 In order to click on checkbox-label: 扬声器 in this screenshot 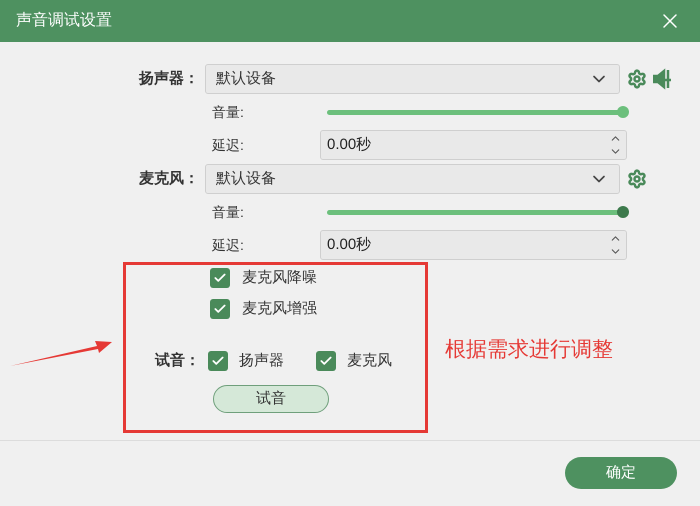, I will do `click(261, 360)`.